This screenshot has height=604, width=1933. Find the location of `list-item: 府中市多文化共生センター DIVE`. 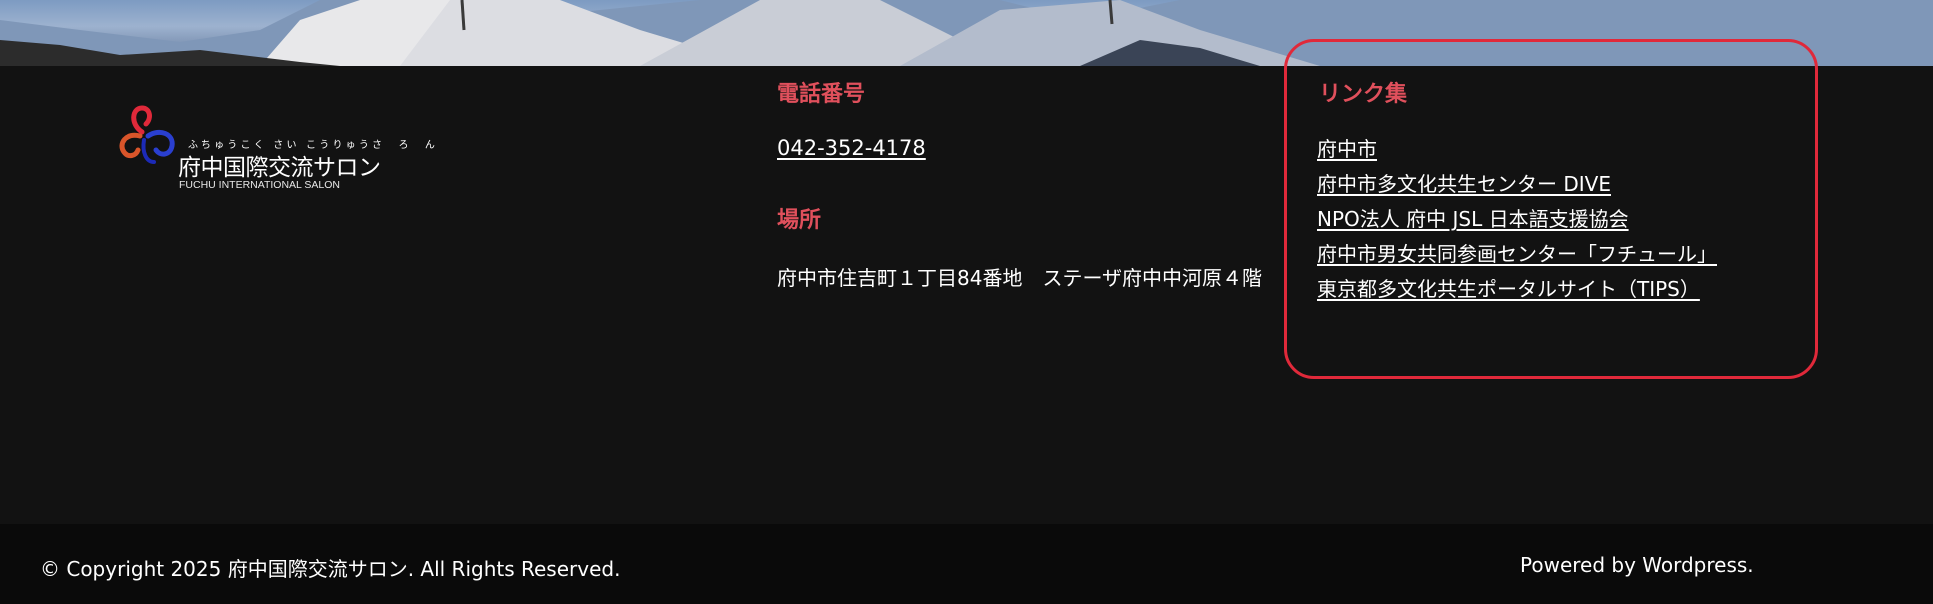

list-item: 府中市多文化共生センター DIVE is located at coordinates (1517, 188).